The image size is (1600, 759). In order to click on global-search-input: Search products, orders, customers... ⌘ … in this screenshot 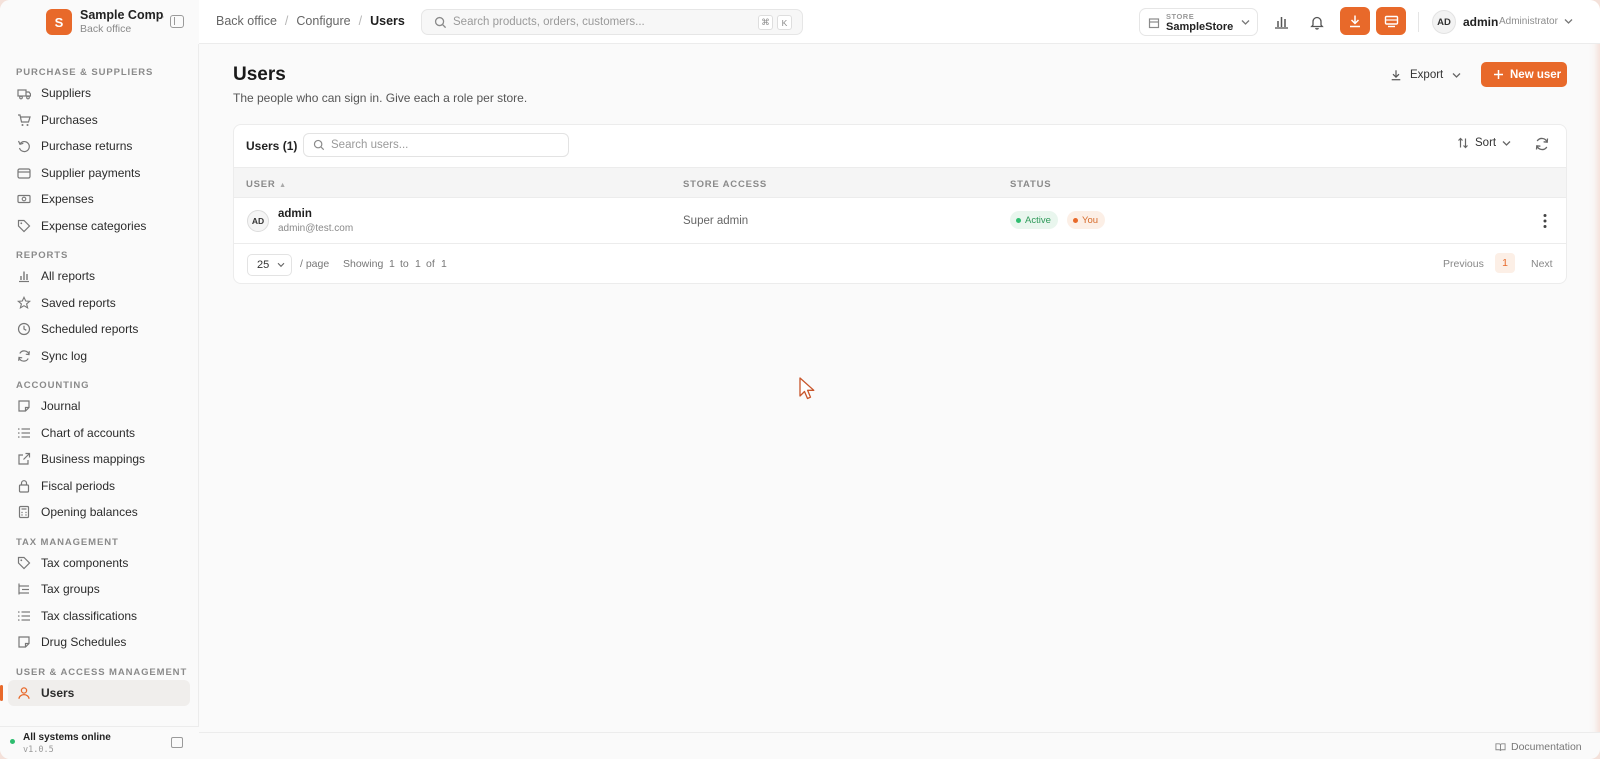, I will do `click(612, 22)`.